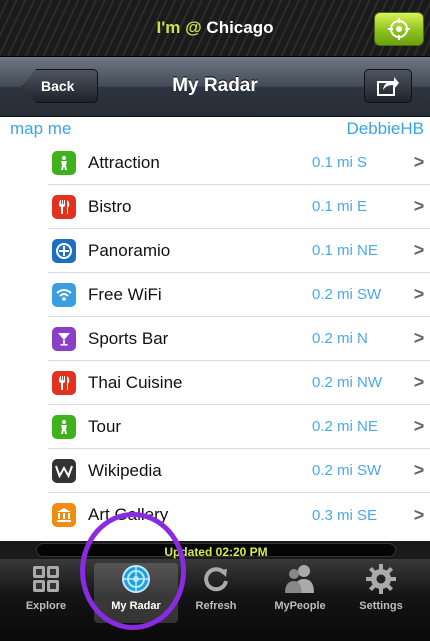 The width and height of the screenshot is (430, 641). I want to click on place-name: Bistro, so click(110, 206).